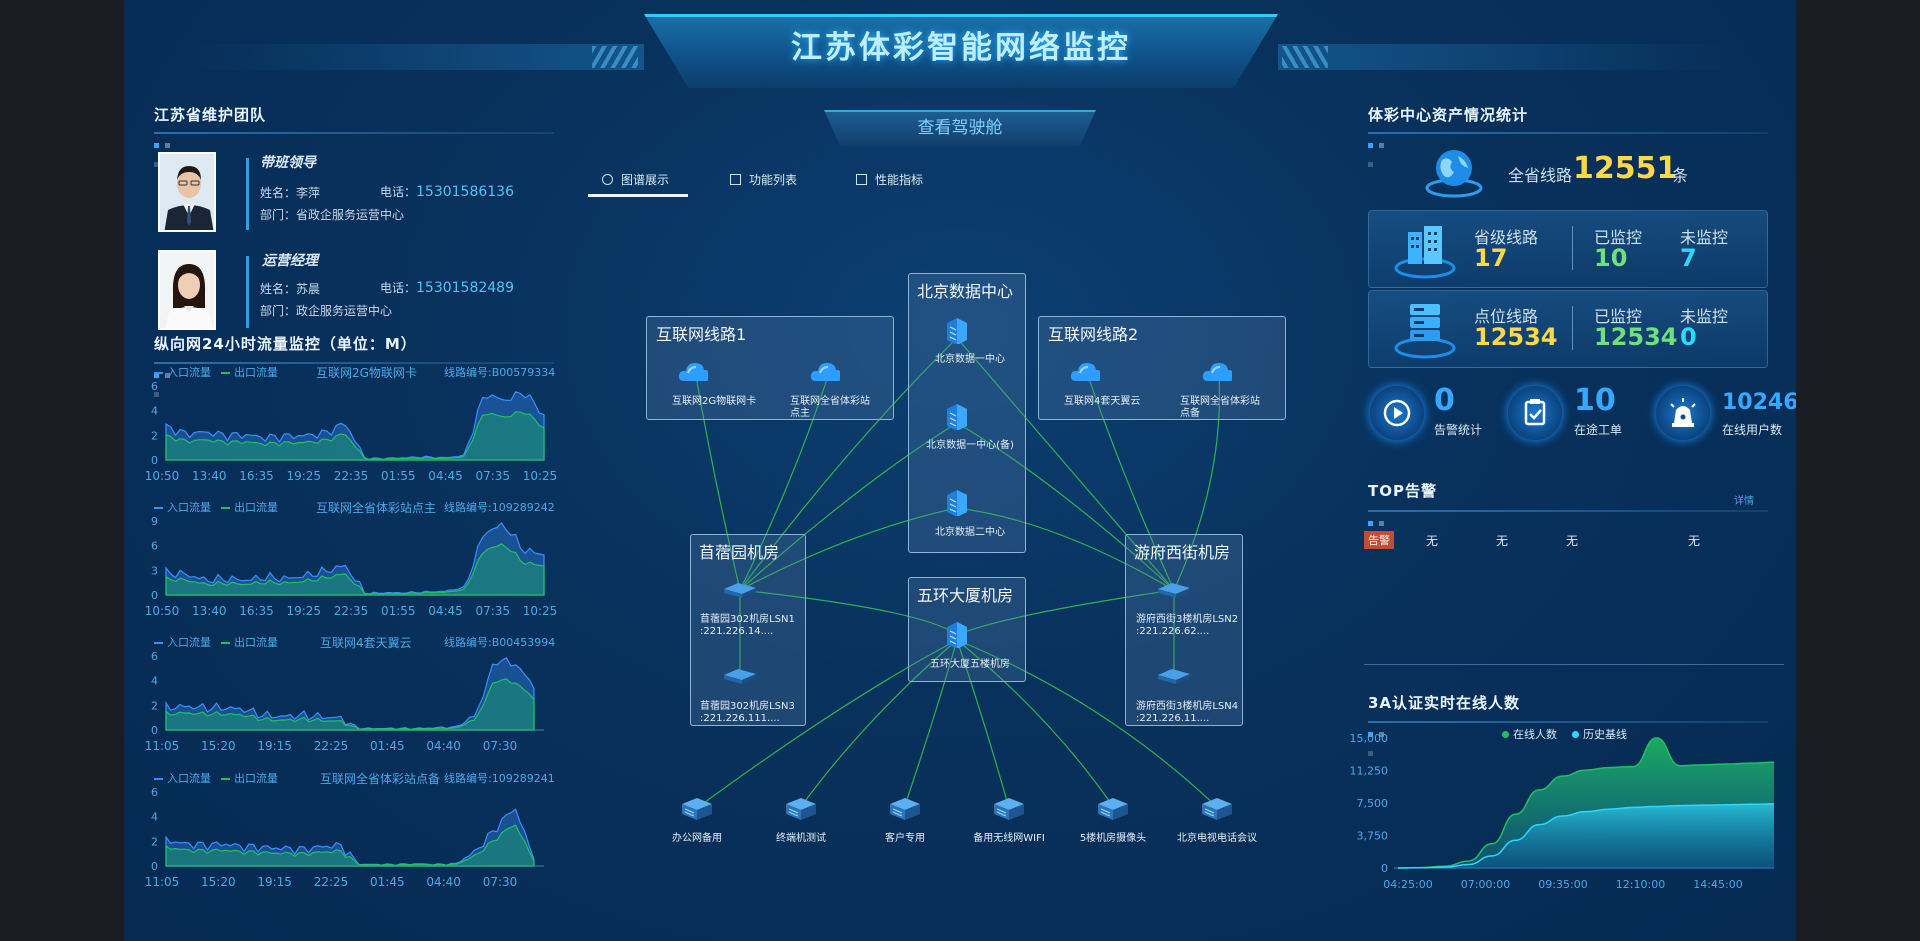  Describe the element at coordinates (1540, 175) in the screenshot. I see `total-lines-label: 全省线路` at that location.